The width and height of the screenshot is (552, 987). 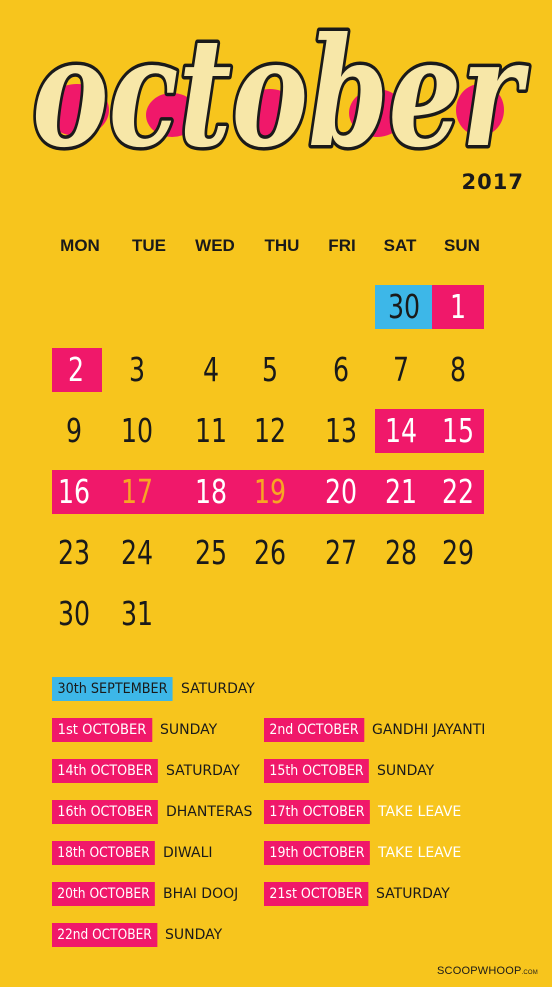 I want to click on legend-description: BHAI DOOJ, so click(x=201, y=894).